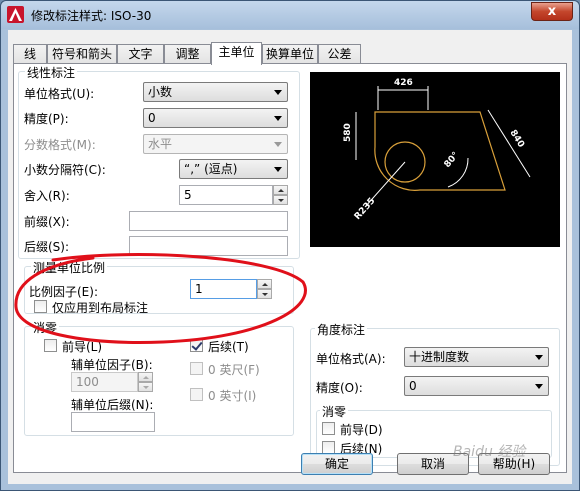  I want to click on tab-tolerances: 公差, so click(339, 54).